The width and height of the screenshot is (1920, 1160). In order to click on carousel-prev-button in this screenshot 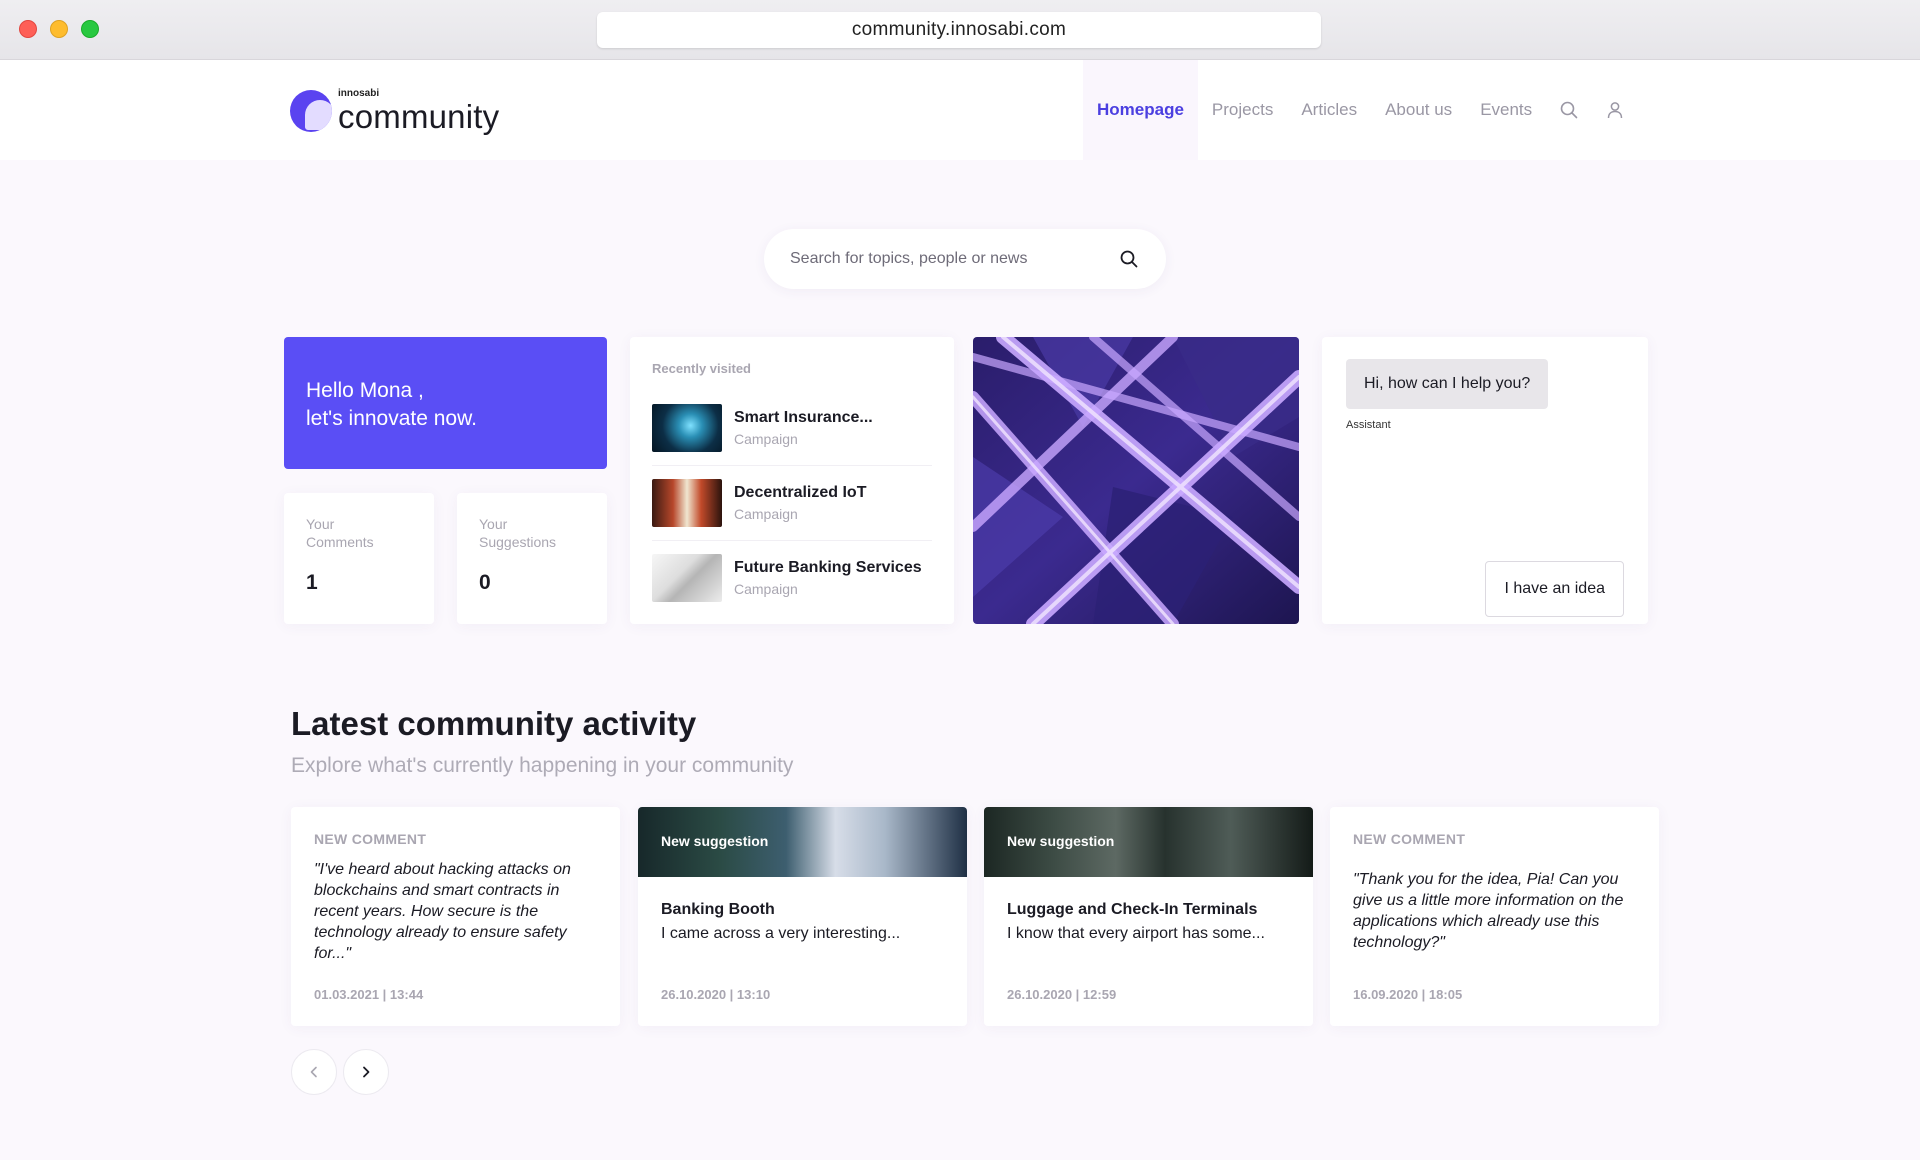, I will do `click(314, 1072)`.